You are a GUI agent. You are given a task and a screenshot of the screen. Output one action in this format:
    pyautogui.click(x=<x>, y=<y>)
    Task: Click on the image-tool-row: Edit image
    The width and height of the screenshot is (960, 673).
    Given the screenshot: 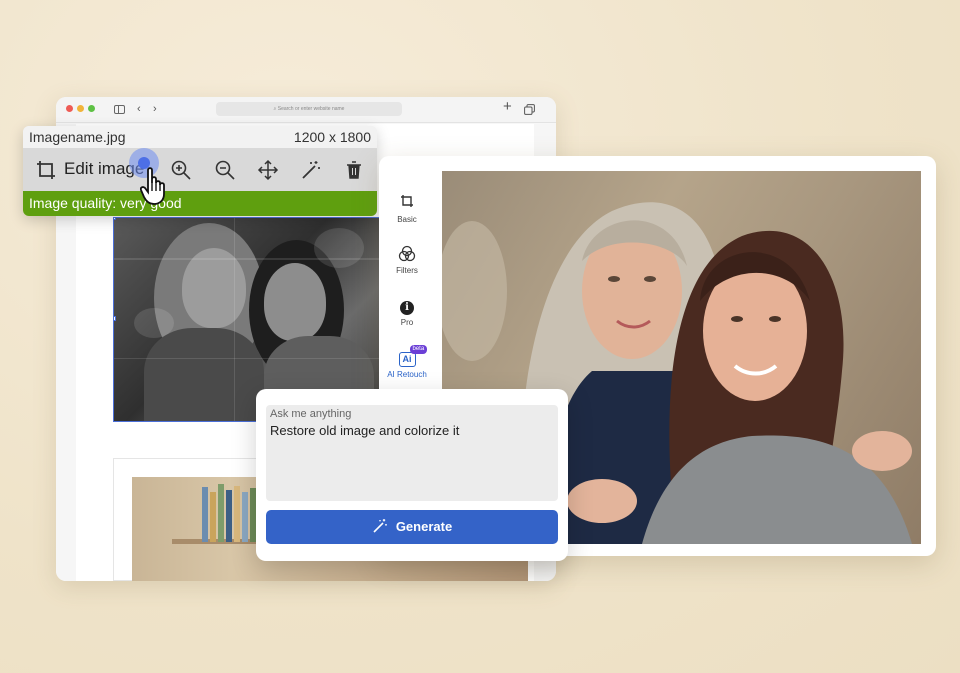 What is the action you would take?
    pyautogui.click(x=200, y=169)
    